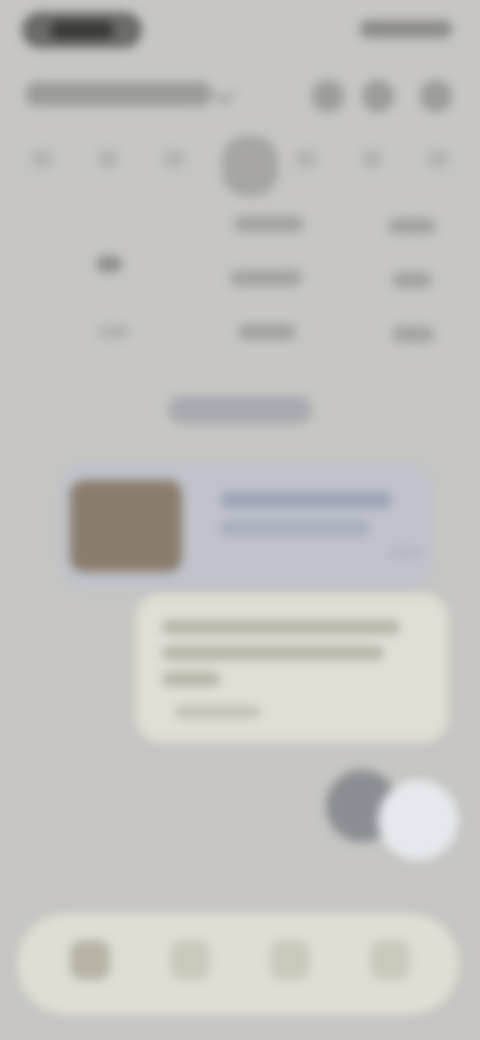 The image size is (480, 1040). I want to click on month-title, so click(118, 94).